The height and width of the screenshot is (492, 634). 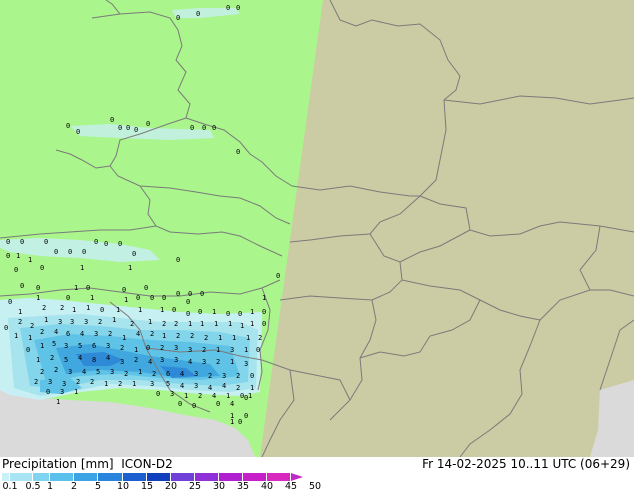 I want to click on color-scale-tick-label: 10, so click(x=123, y=486).